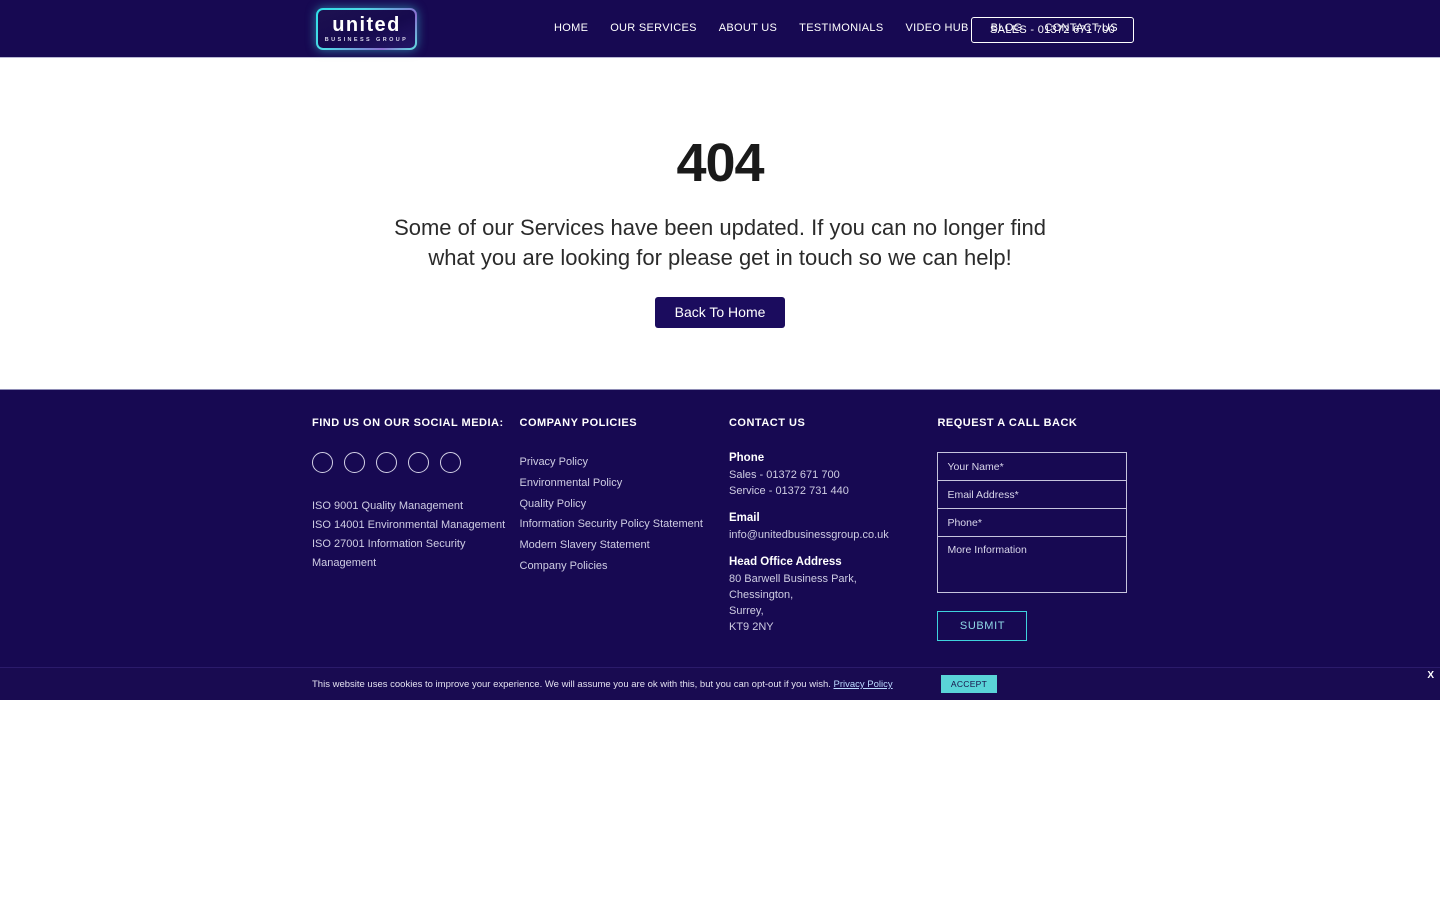  What do you see at coordinates (792, 579) in the screenshot?
I see `address-line-1: 80 Barwell Business Park,` at bounding box center [792, 579].